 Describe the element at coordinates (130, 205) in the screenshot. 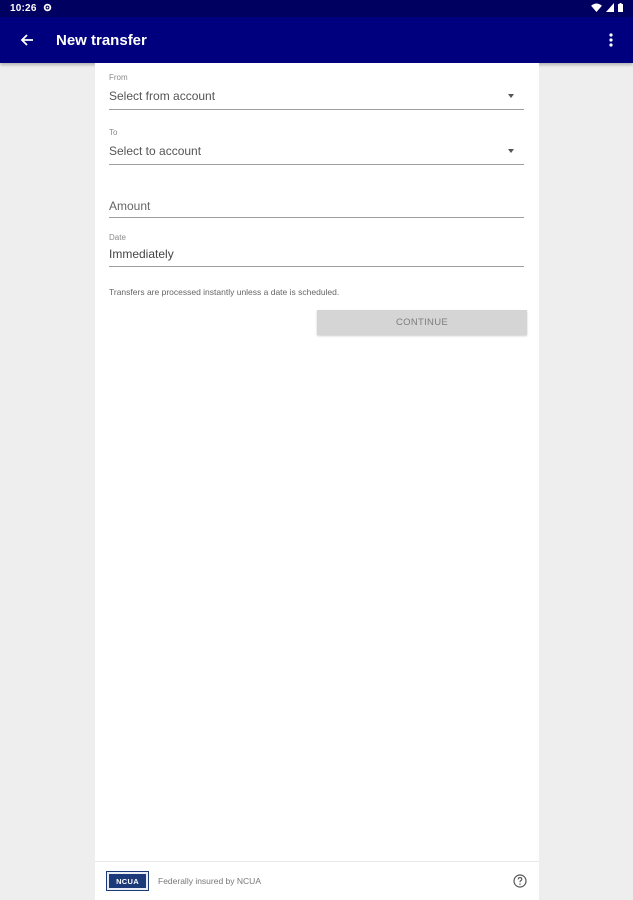

I see `amount-placeholder: Amount` at that location.